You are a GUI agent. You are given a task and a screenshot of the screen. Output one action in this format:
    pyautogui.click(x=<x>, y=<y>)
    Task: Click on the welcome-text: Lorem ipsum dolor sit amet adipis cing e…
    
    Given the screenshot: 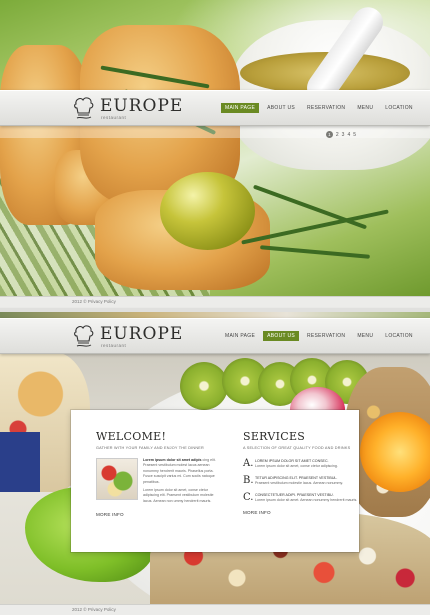 What is the action you would take?
    pyautogui.click(x=182, y=481)
    